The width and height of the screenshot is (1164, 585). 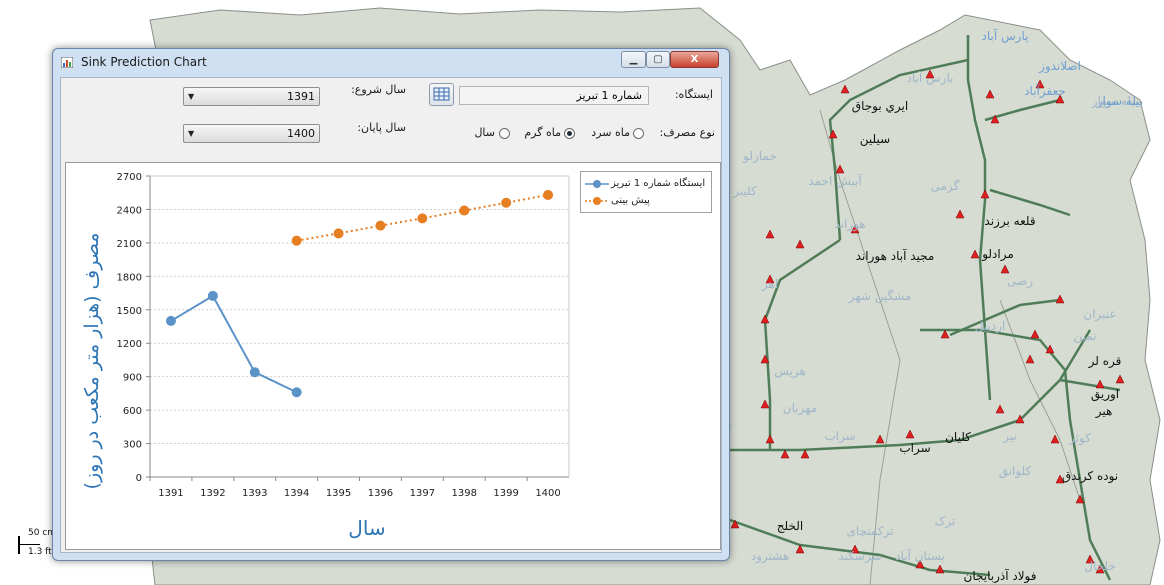 What do you see at coordinates (800, 408) in the screenshot?
I see `faded-map-label: مهربان` at bounding box center [800, 408].